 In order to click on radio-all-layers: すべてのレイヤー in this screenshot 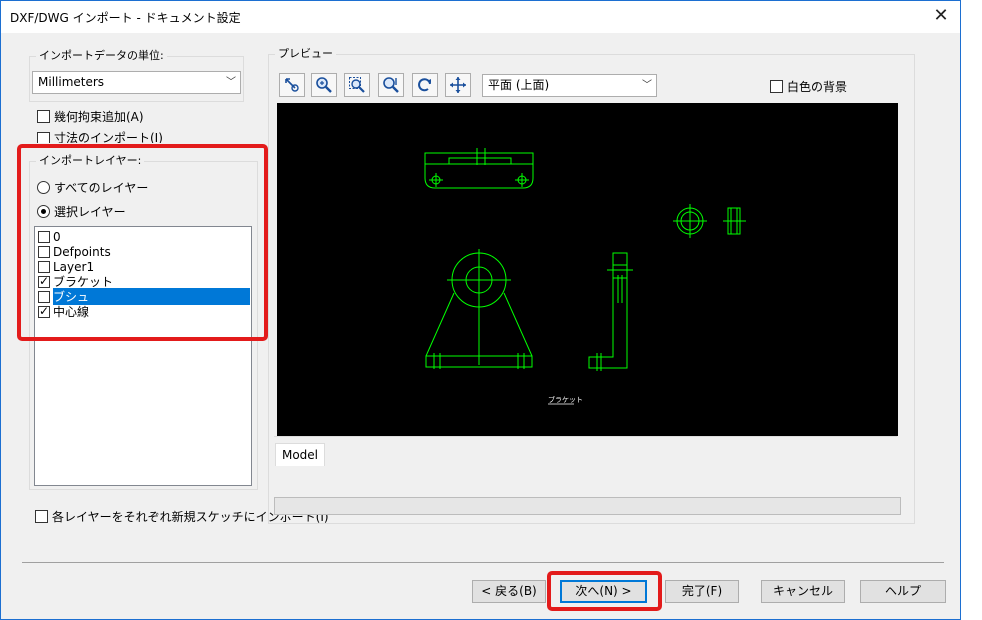, I will do `click(92, 187)`.